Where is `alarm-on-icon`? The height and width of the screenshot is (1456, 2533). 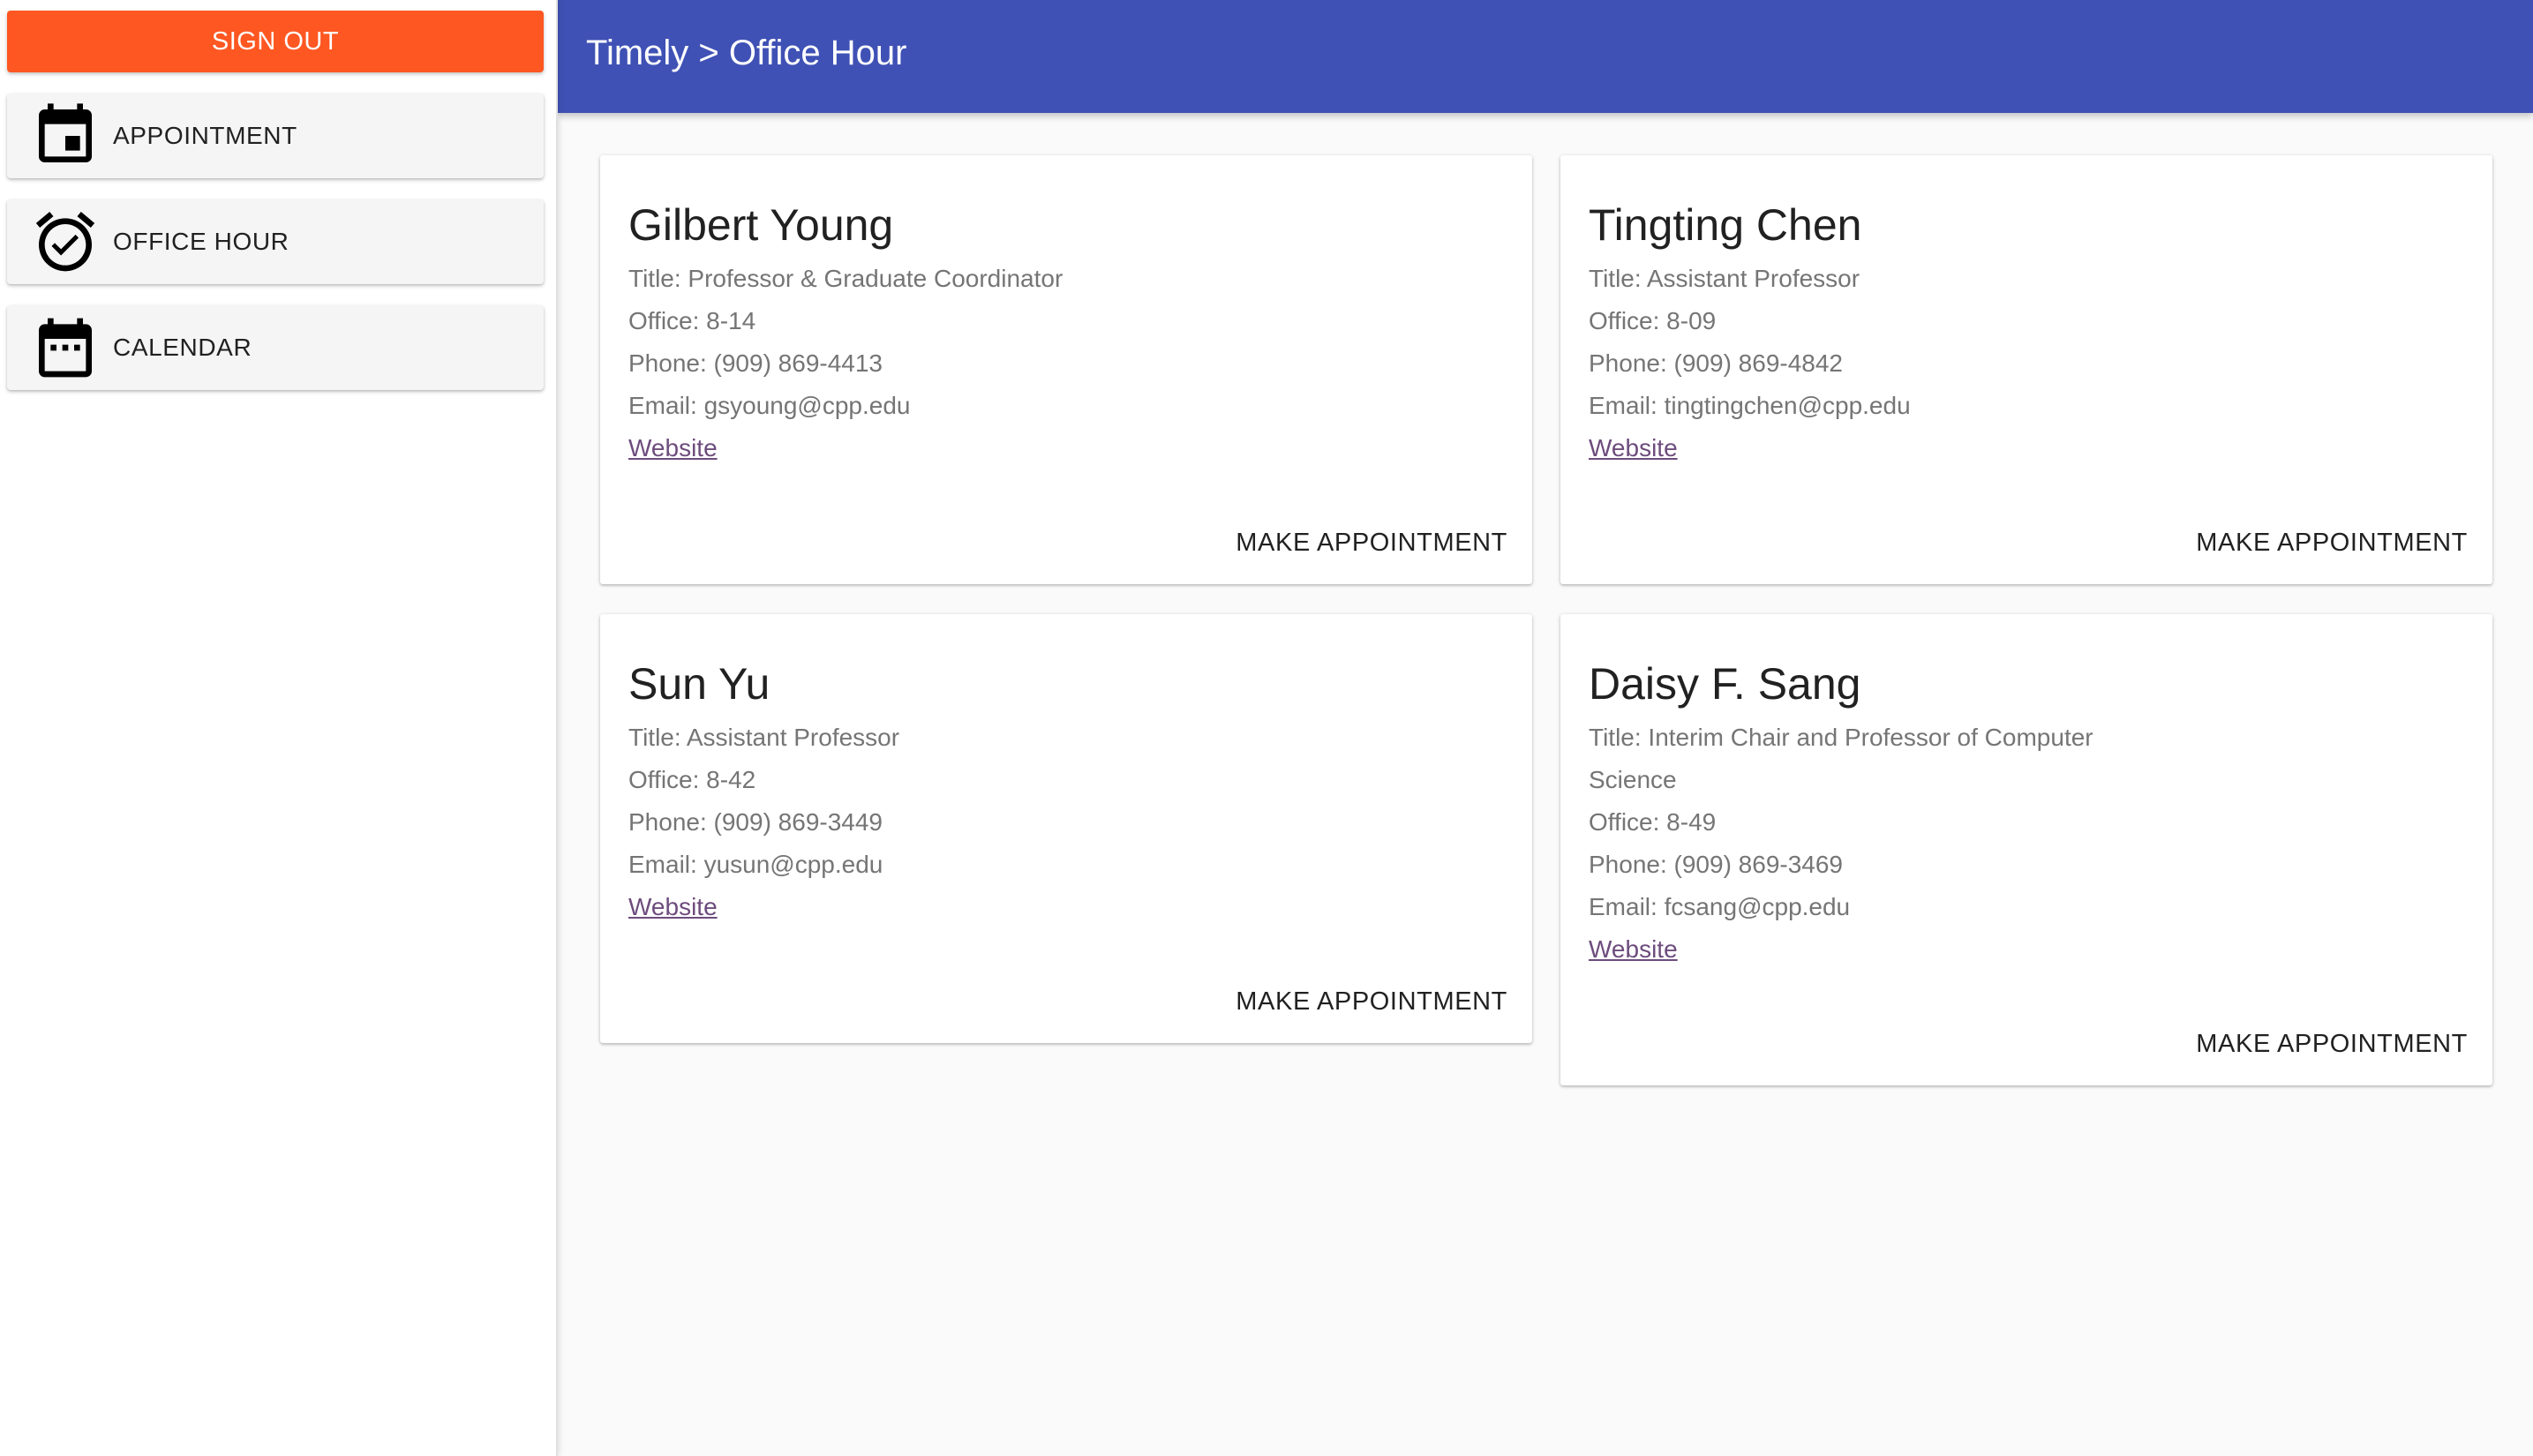
alarm-on-icon is located at coordinates (65, 241).